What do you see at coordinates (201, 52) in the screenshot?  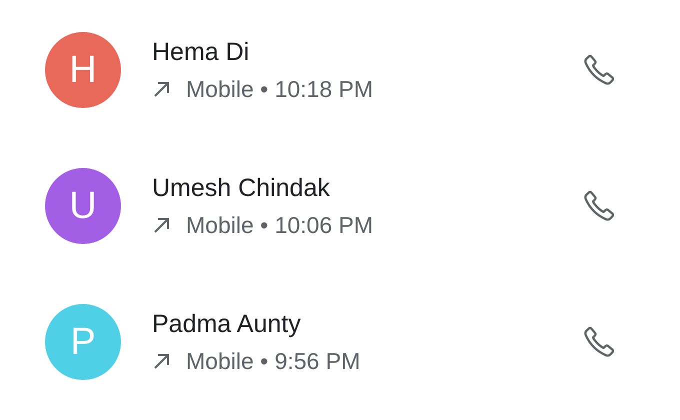 I see `contact-name: Hema Di` at bounding box center [201, 52].